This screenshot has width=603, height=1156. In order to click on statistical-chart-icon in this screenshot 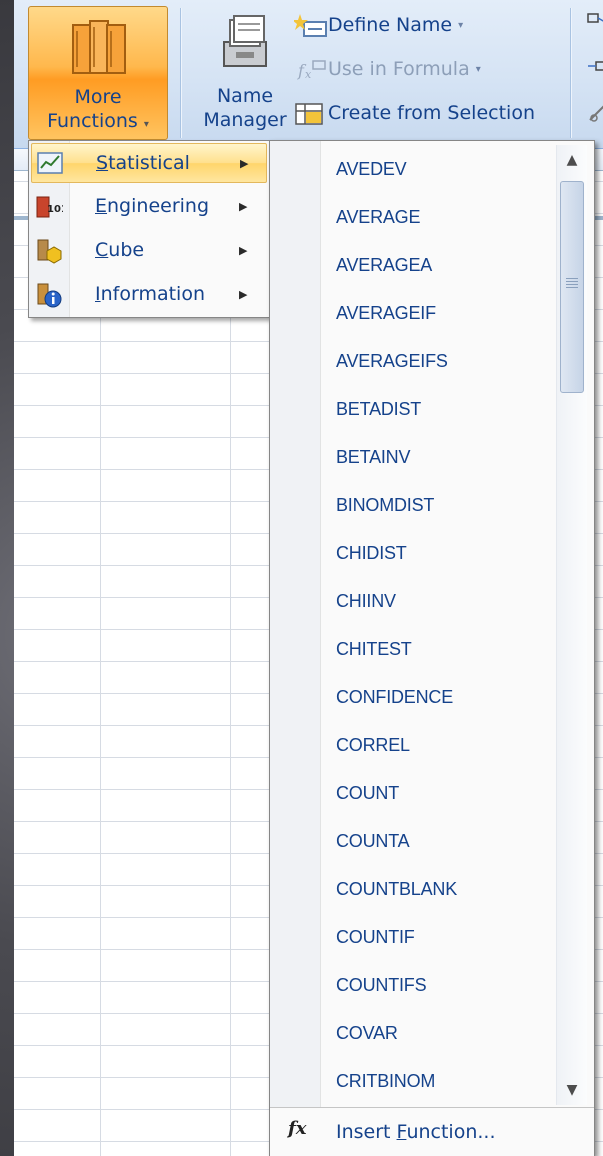, I will do `click(50, 163)`.